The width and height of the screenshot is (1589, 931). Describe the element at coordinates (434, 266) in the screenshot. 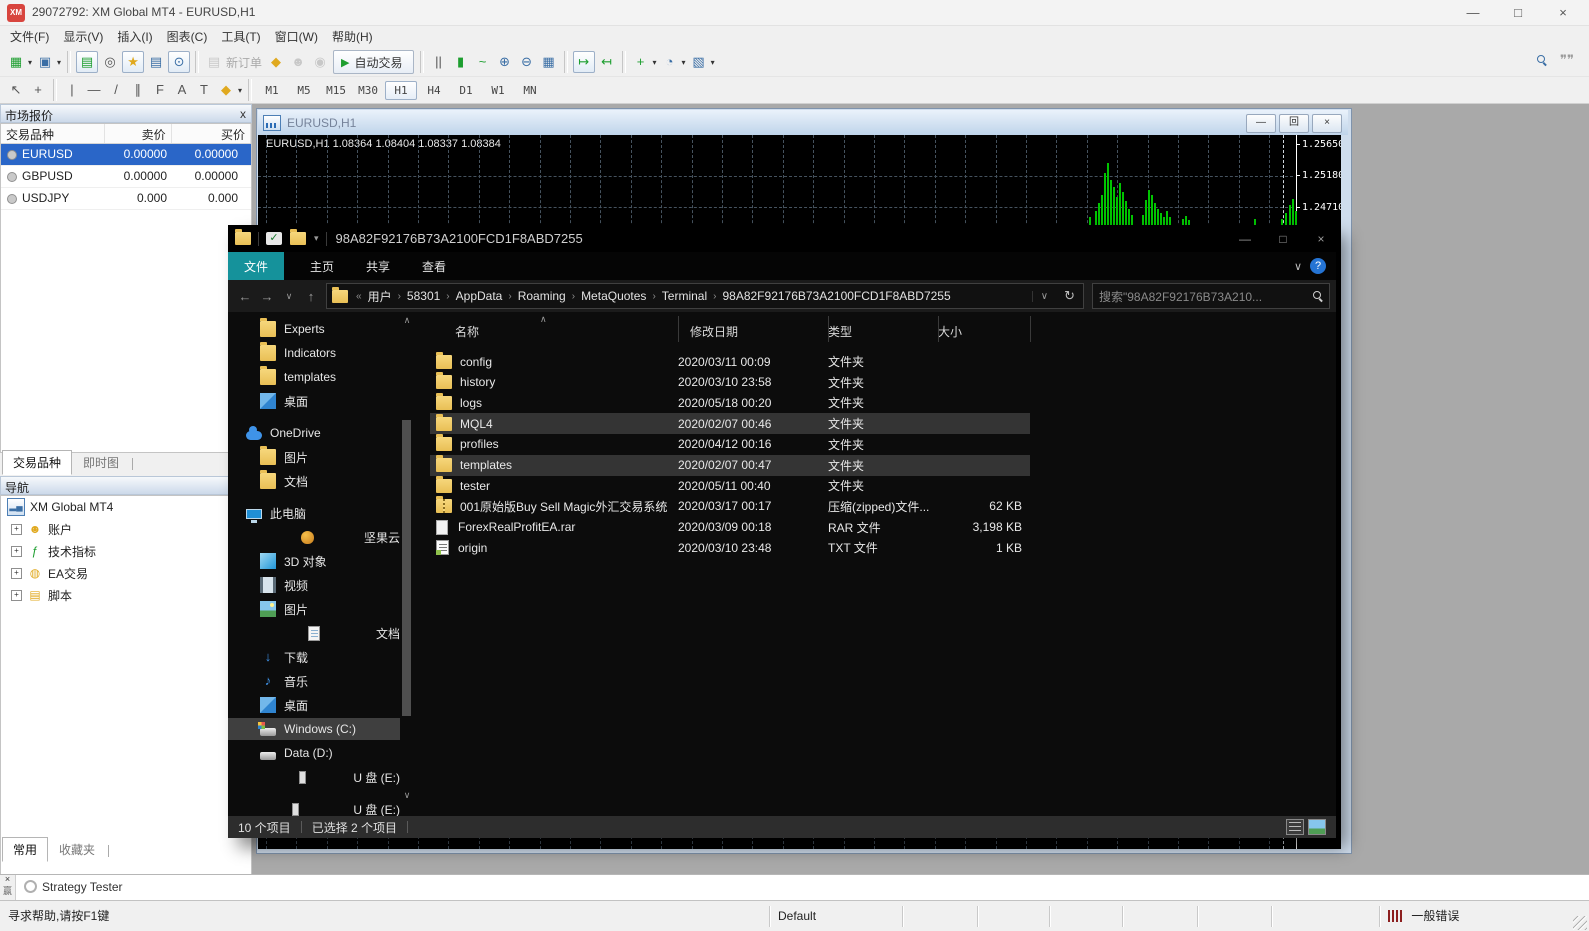

I see `ribbon-tab-查看: 查看` at that location.